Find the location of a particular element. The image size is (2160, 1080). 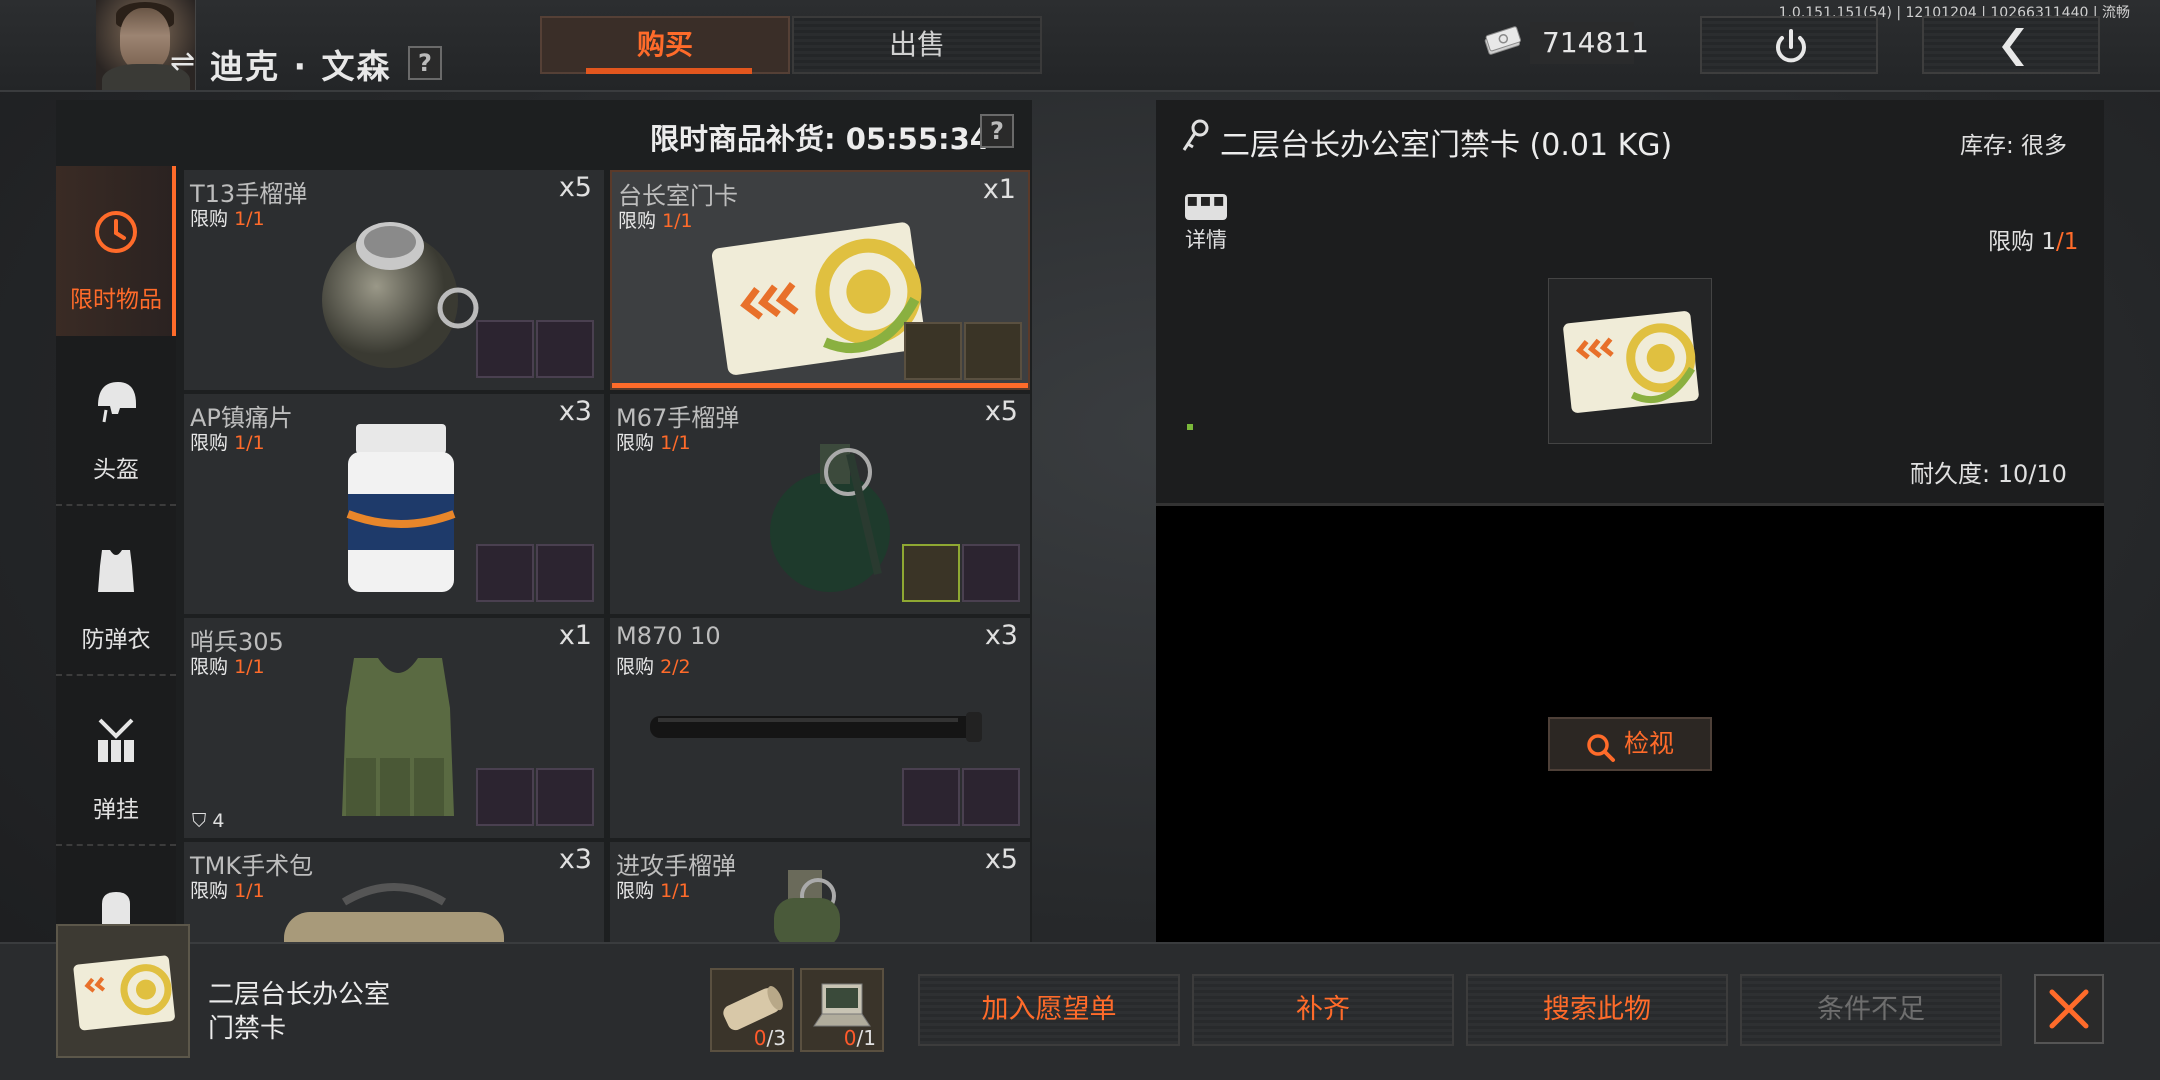

item-card-m67-grenade: M67手榴弹 限购 1/1 x5 is located at coordinates (820, 504).